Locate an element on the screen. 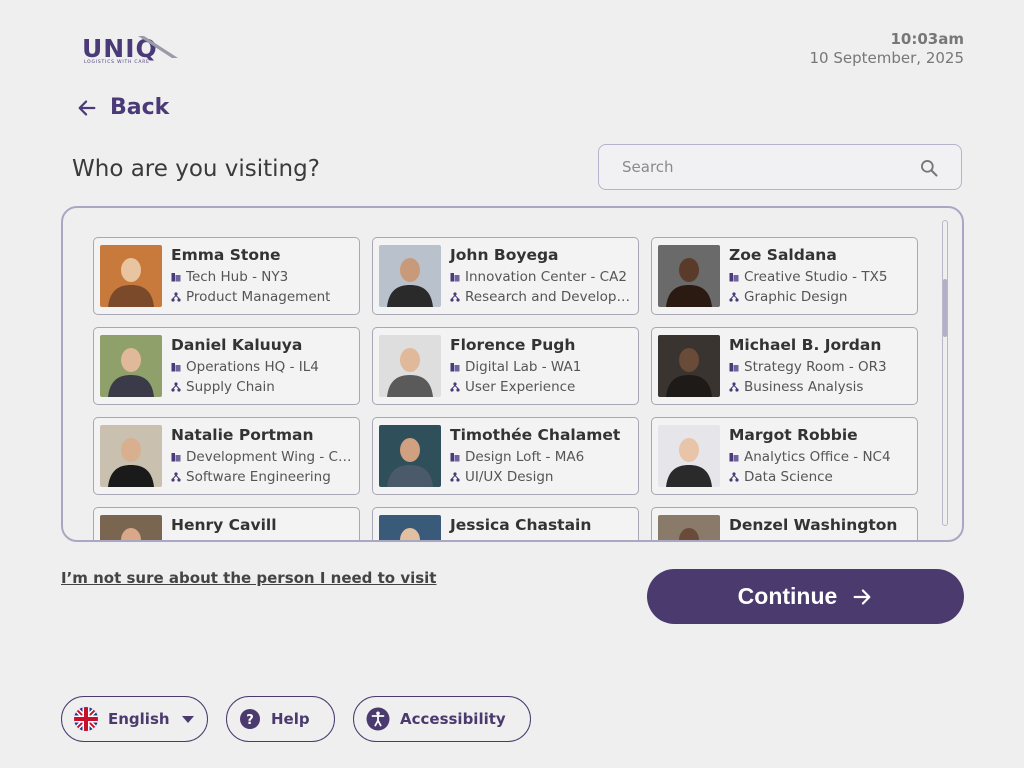 This screenshot has height=768, width=1024. person-card: Jessica Chastain is located at coordinates (505, 523).